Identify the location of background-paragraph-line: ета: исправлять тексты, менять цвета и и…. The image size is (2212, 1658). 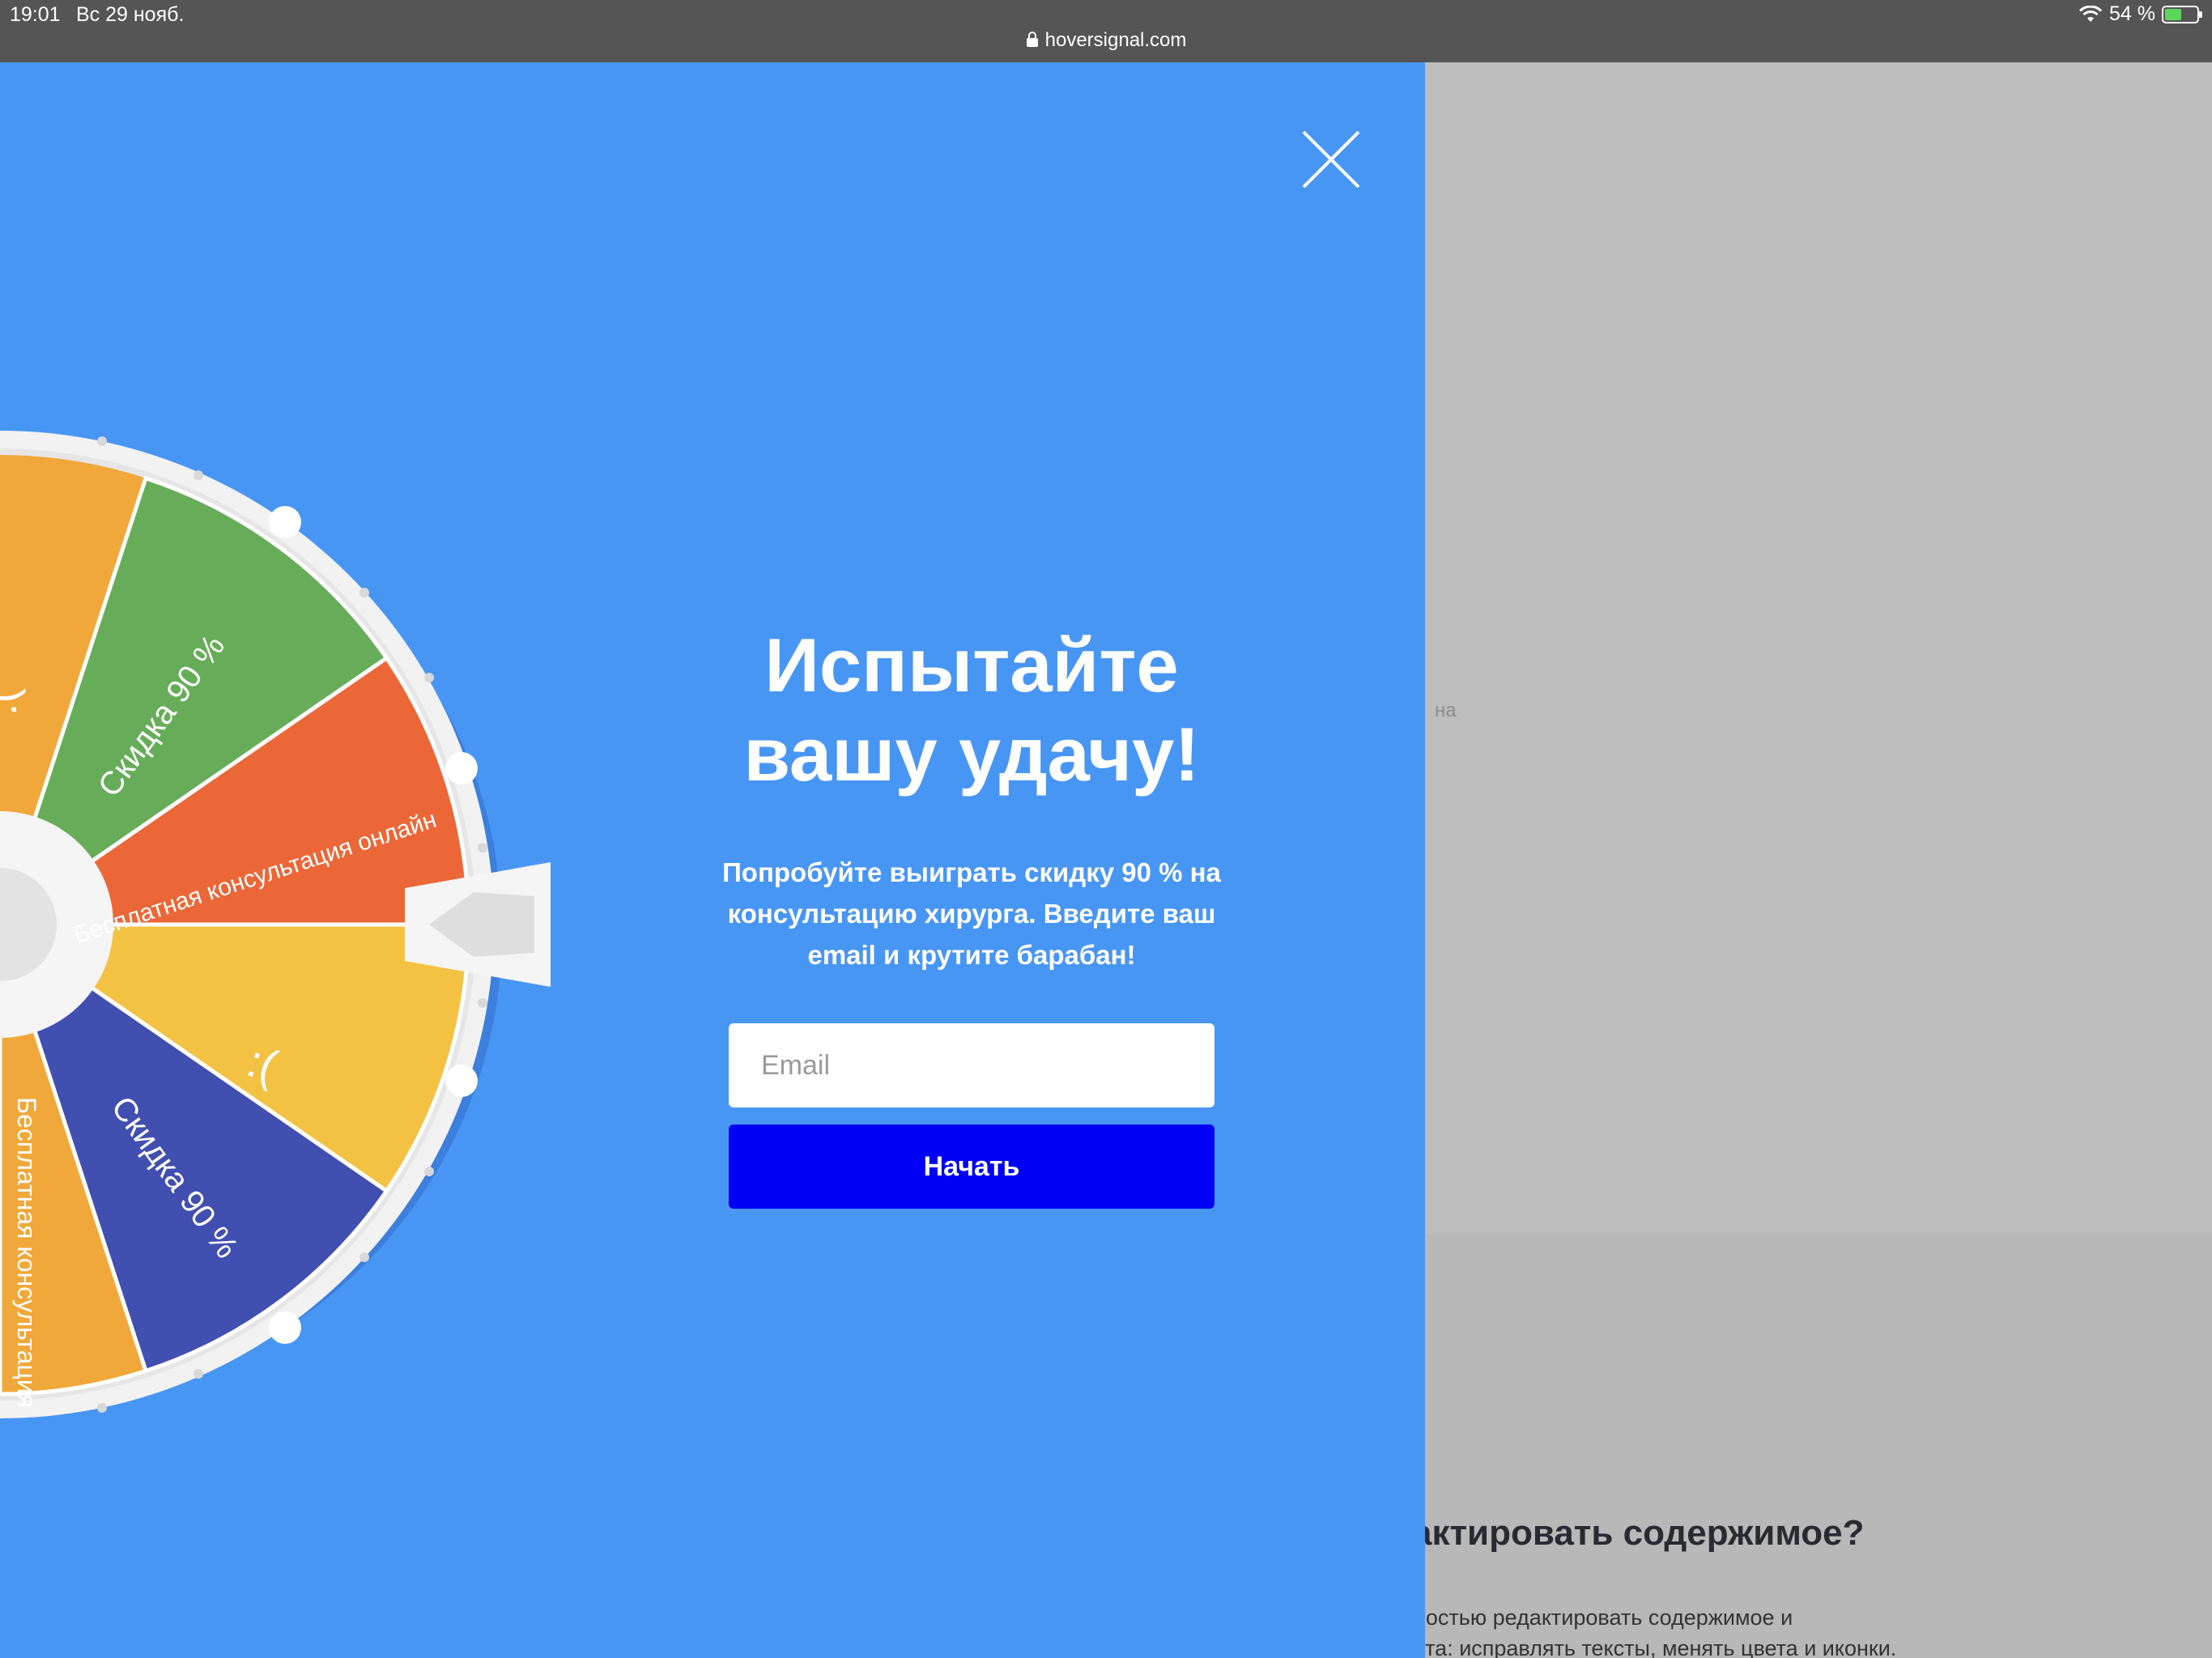
(1656, 1647).